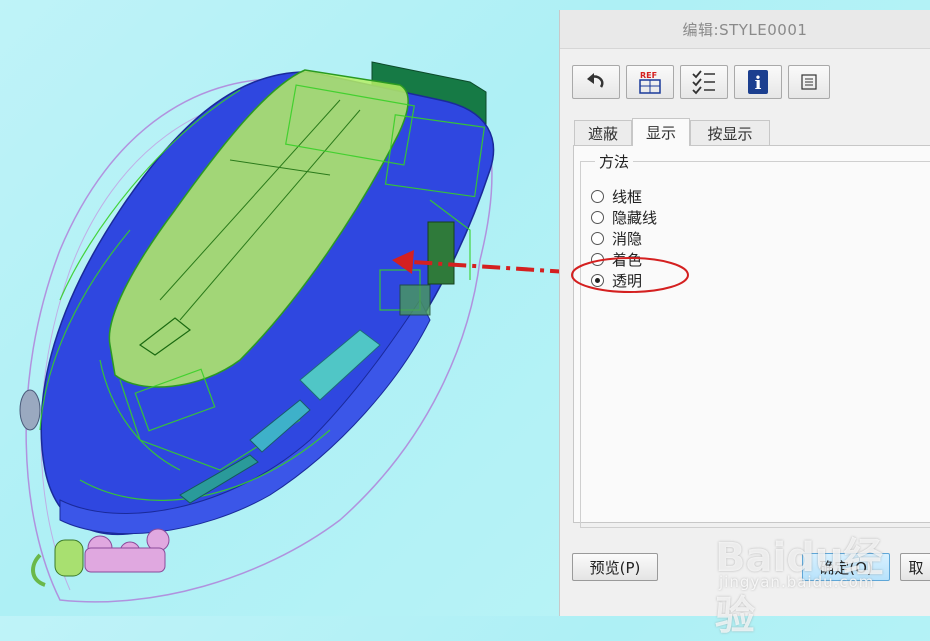 The height and width of the screenshot is (641, 930). I want to click on list-icon, so click(809, 82).